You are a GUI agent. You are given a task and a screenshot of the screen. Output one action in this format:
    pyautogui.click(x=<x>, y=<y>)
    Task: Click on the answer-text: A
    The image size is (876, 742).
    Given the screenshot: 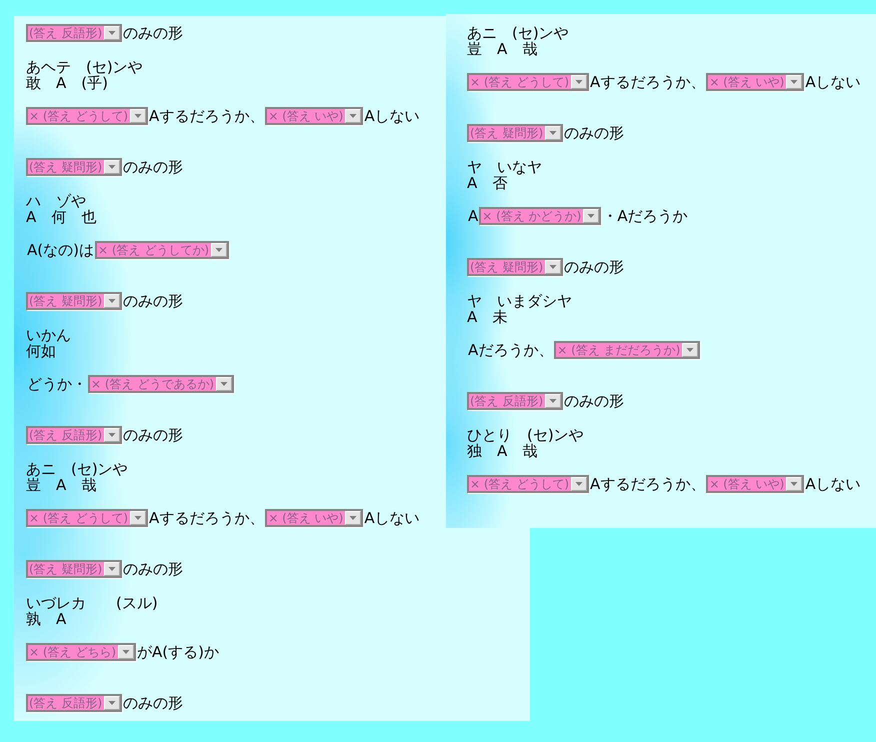 What is the action you would take?
    pyautogui.click(x=473, y=216)
    